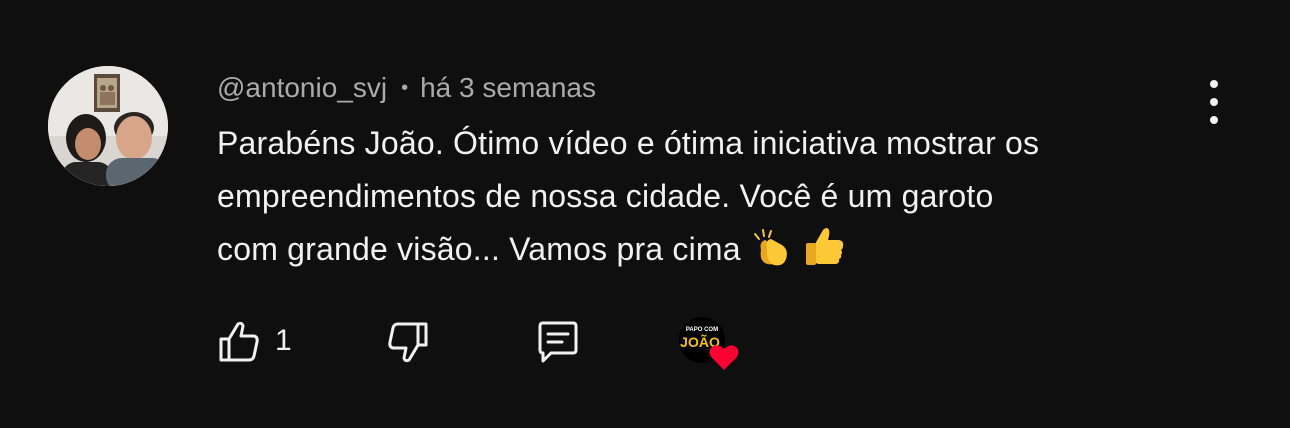 The height and width of the screenshot is (428, 1290). Describe the element at coordinates (771, 256) in the screenshot. I see `clapping-hands-emoji` at that location.